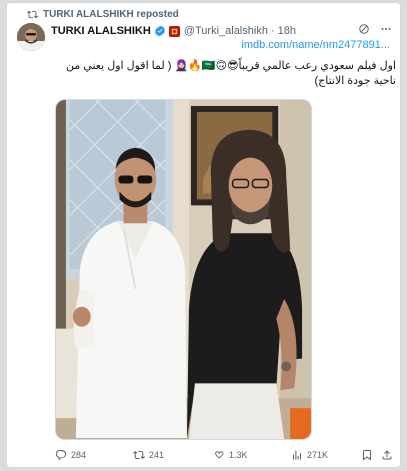  I want to click on views-button: 271K, so click(309, 455).